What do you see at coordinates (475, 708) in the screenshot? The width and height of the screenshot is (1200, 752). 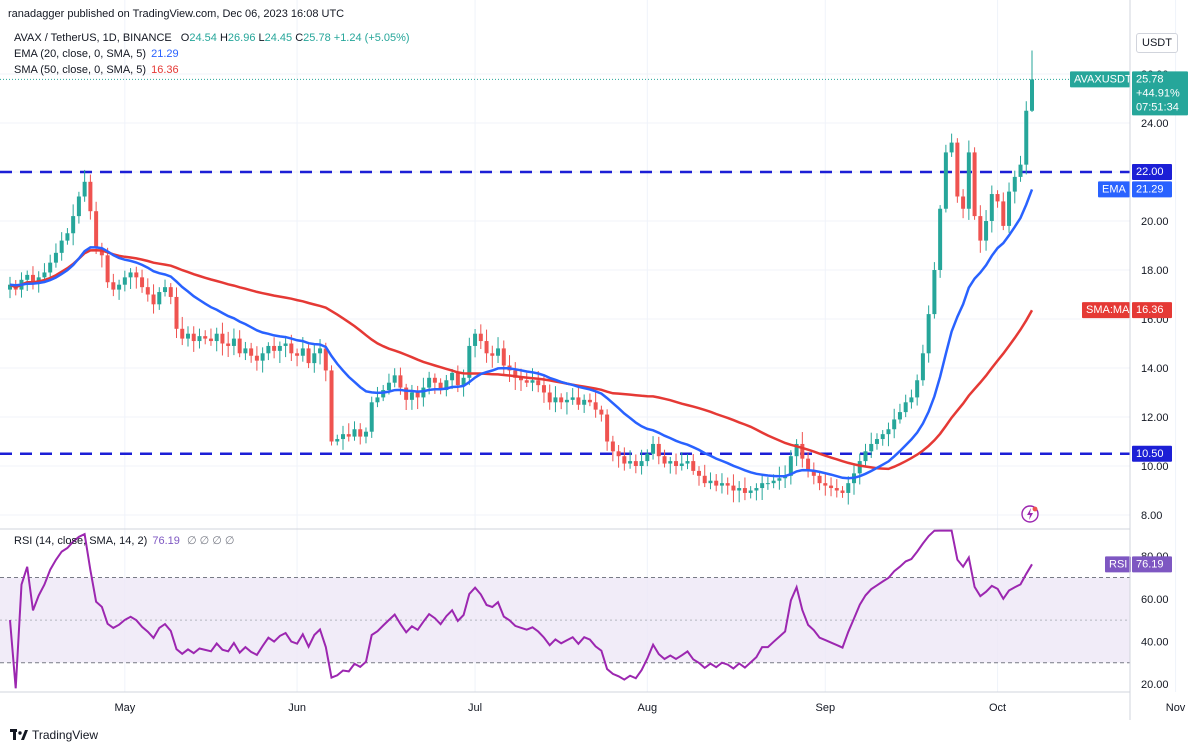 I see `time-tick-label: Jul` at bounding box center [475, 708].